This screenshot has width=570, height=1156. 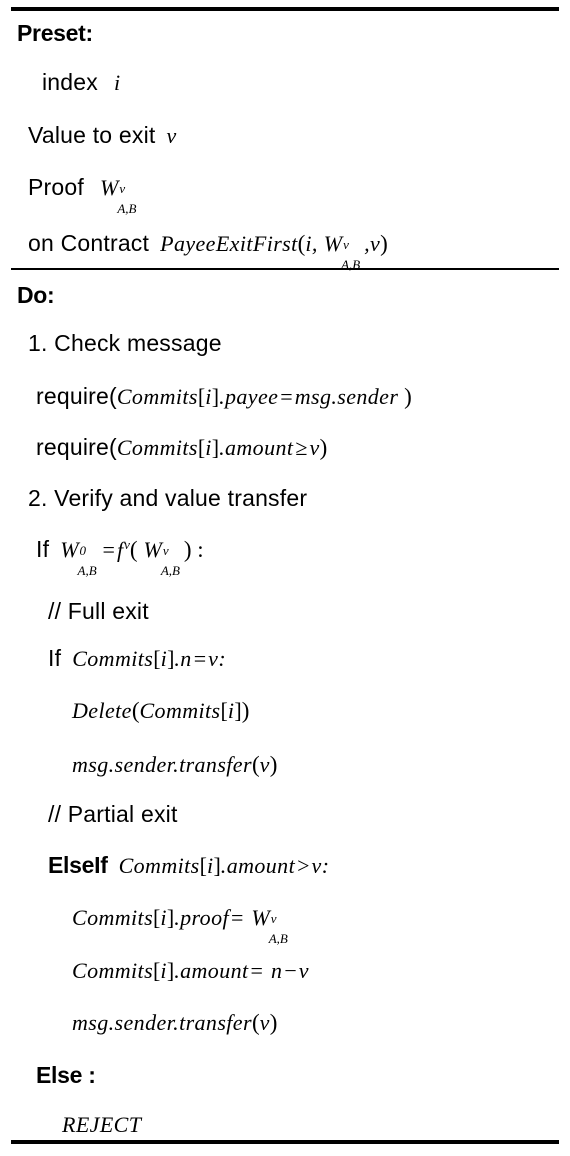 I want to click on transfer-line-2: msg.sender.transfer(v), so click(x=175, y=1022).